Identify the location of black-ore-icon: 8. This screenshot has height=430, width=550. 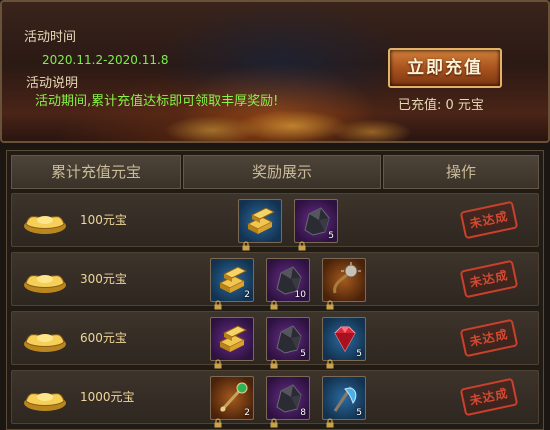
(288, 402).